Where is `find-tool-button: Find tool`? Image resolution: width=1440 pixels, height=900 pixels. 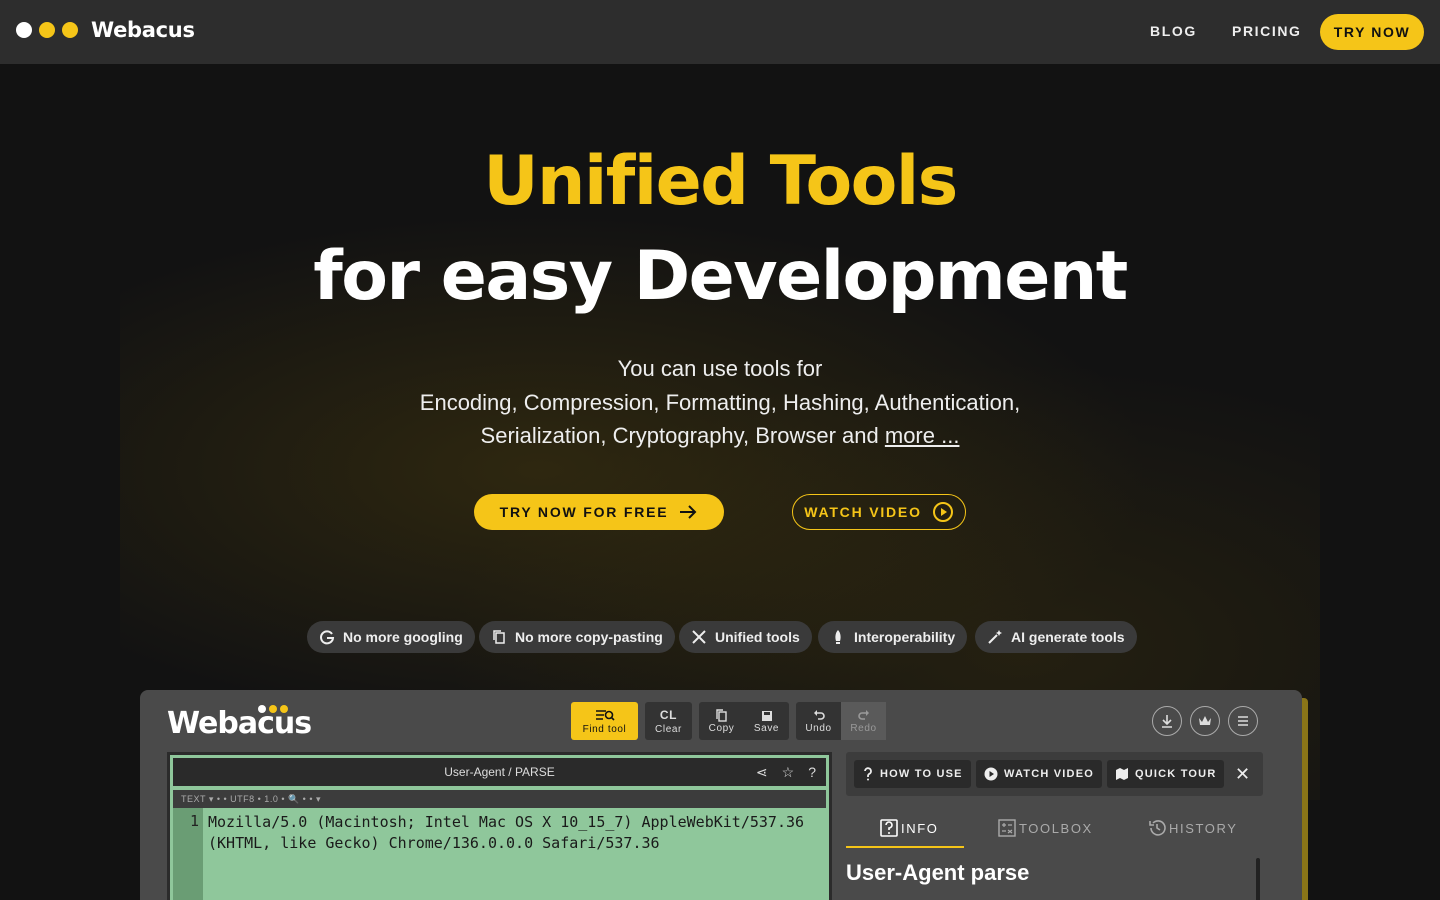
find-tool-button: Find tool is located at coordinates (604, 721).